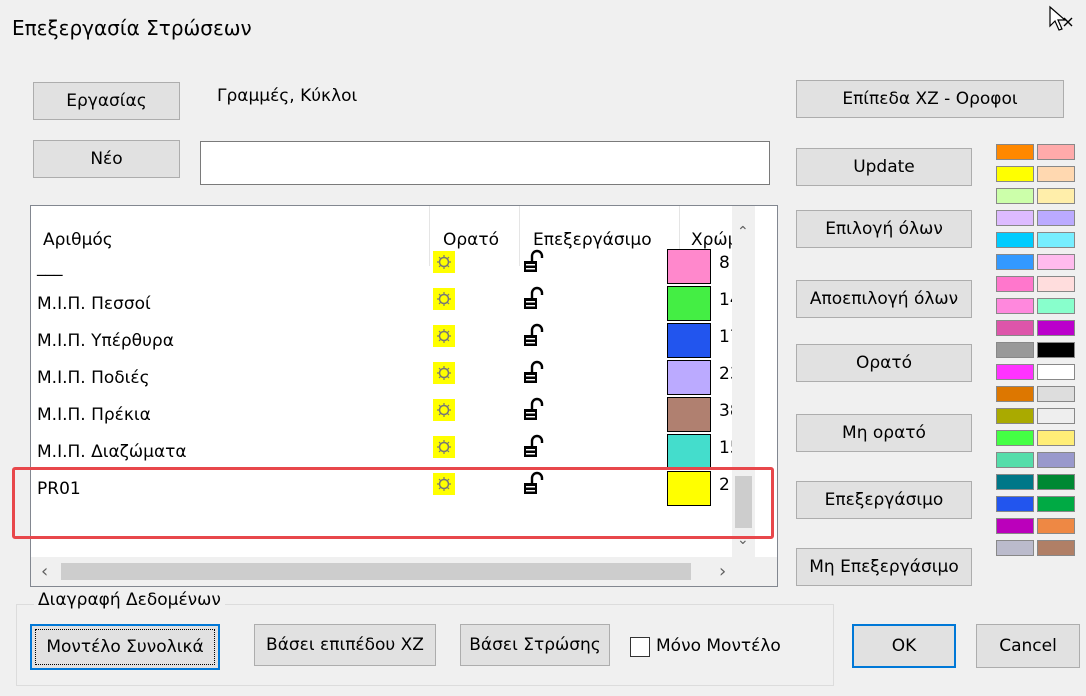  Describe the element at coordinates (884, 363) in the screenshot. I see `visible-button: Ορατό` at that location.